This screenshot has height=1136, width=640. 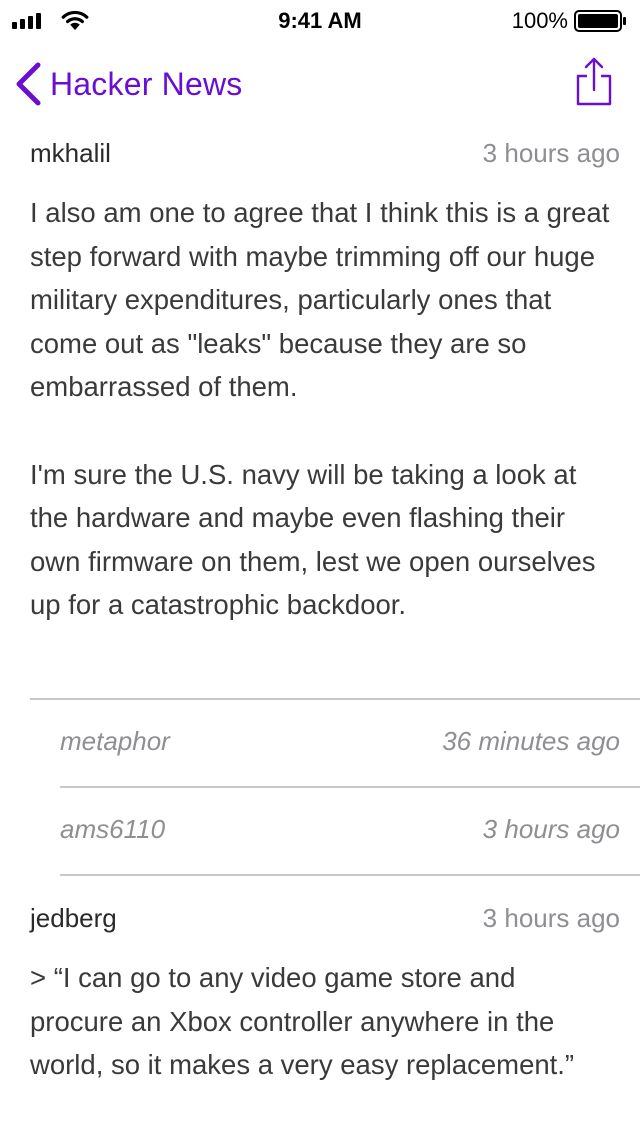 I want to click on comment-header: jedberg 3 hours ago, so click(x=325, y=918).